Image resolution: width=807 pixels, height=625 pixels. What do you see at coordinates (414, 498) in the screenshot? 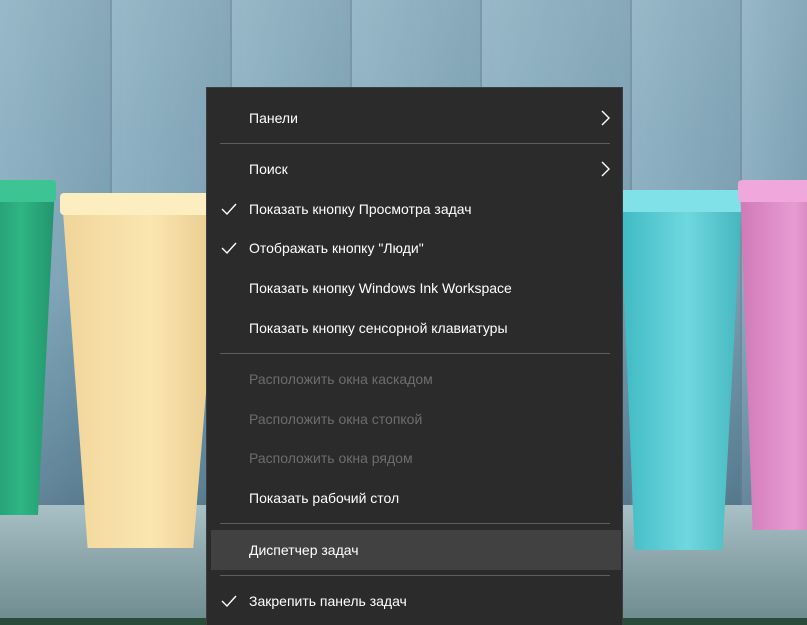
I see `menu-item-show-desktop: Показать рабочий стол` at bounding box center [414, 498].